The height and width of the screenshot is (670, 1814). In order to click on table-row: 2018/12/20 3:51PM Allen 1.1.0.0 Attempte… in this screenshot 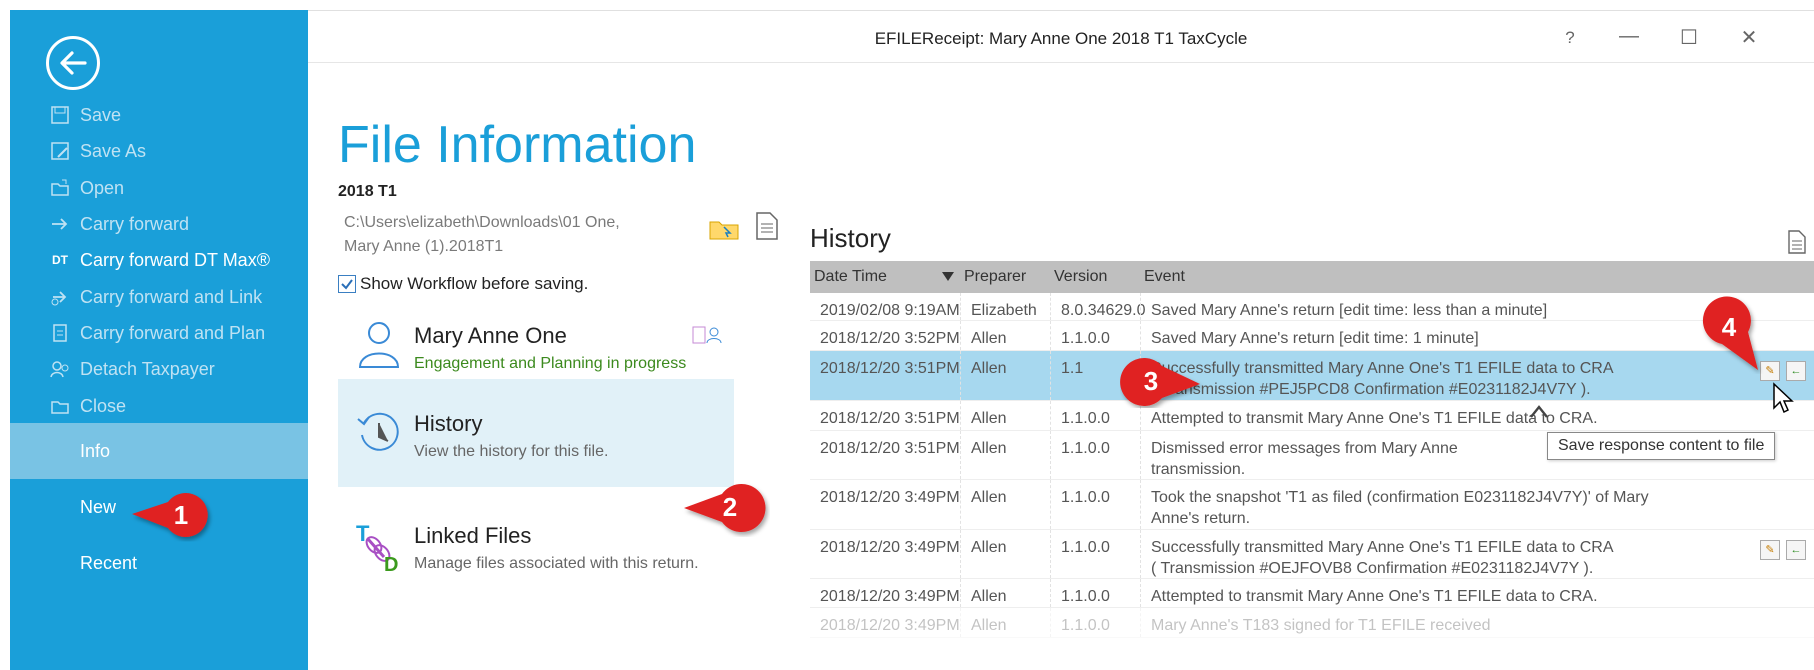, I will do `click(1312, 416)`.